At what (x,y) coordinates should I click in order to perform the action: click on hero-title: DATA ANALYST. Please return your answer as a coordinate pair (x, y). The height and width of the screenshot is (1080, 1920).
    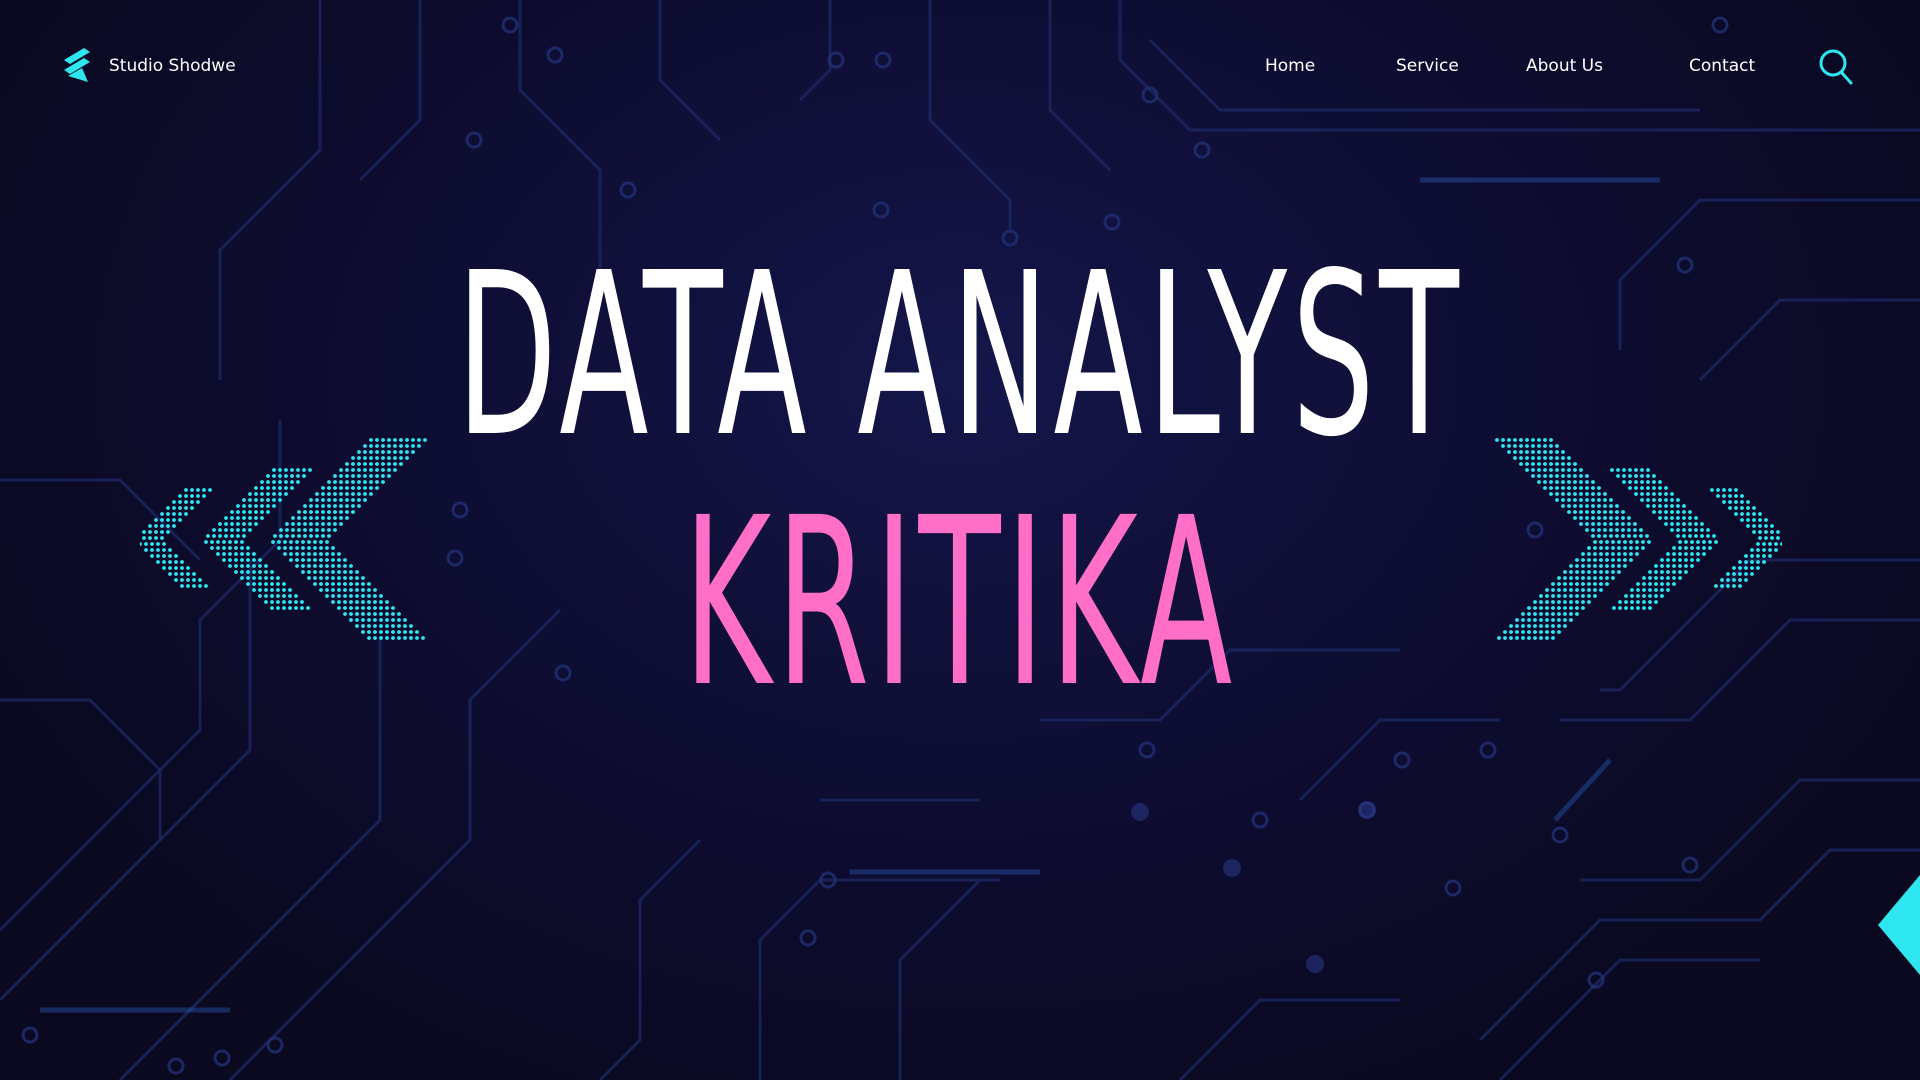
    Looking at the image, I should click on (960, 356).